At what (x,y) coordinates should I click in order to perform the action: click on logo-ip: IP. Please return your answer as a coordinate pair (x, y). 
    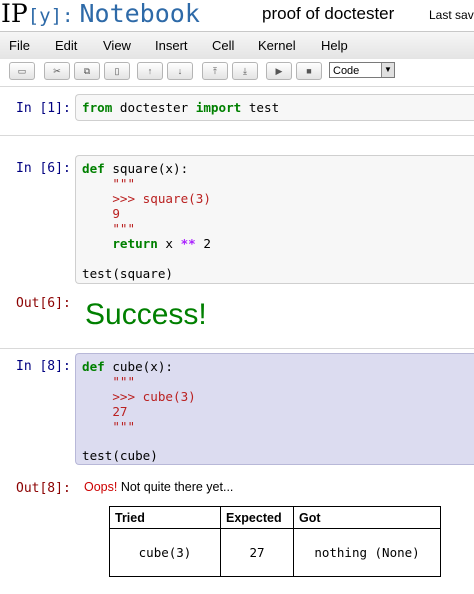
    Looking at the image, I should click on (14, 14).